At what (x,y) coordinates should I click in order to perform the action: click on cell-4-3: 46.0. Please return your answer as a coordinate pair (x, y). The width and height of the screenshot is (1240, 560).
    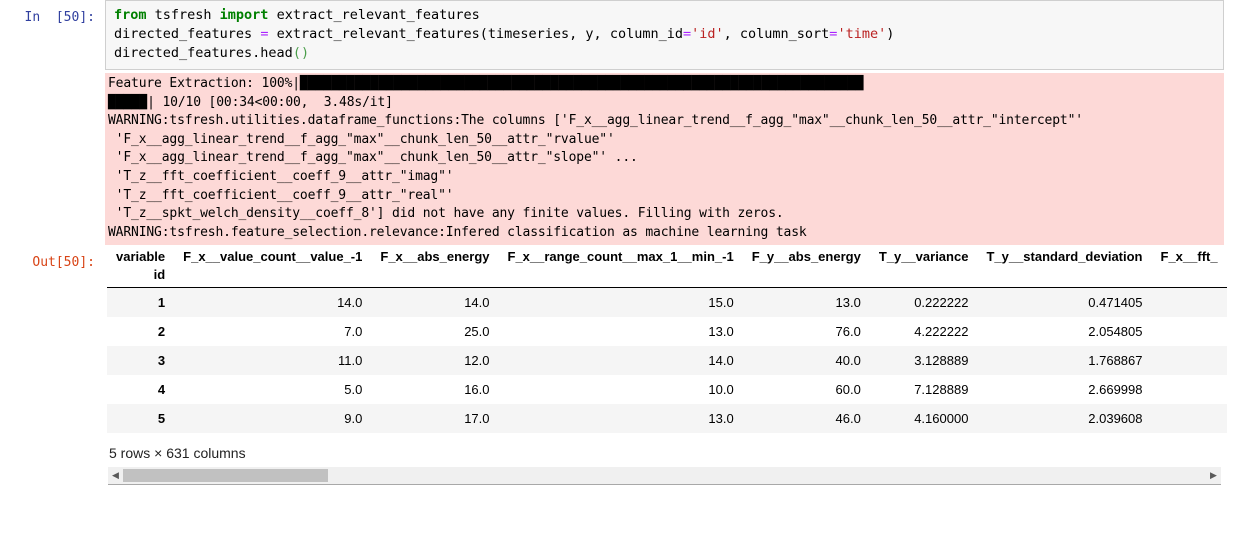
    Looking at the image, I should click on (848, 419).